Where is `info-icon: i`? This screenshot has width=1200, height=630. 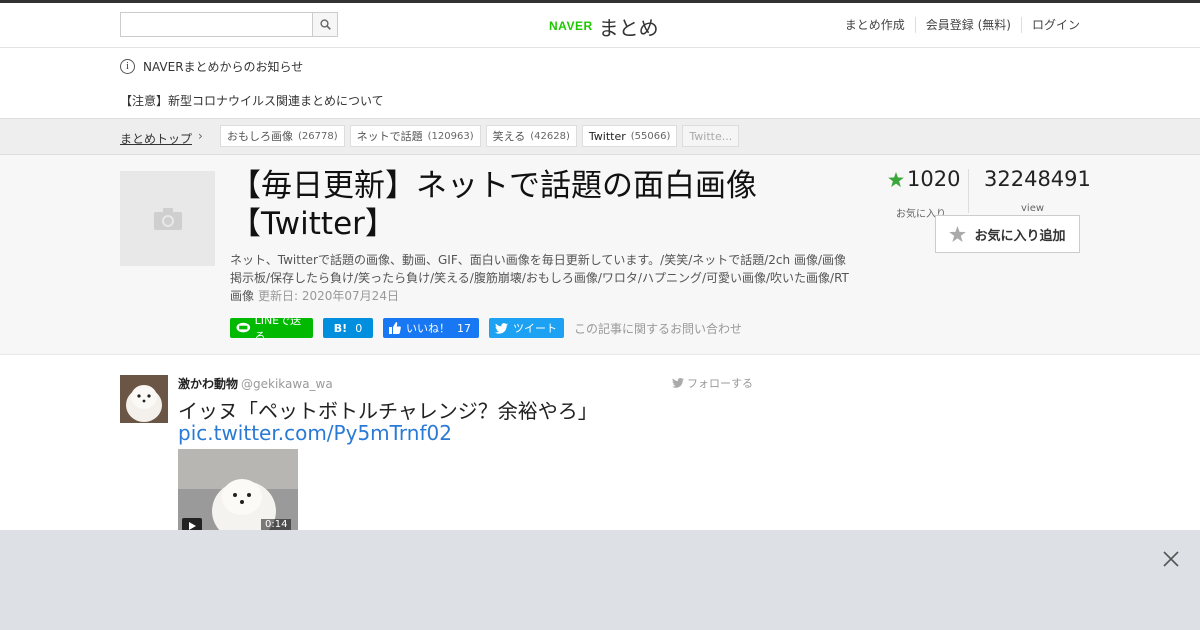
info-icon: i is located at coordinates (127, 66).